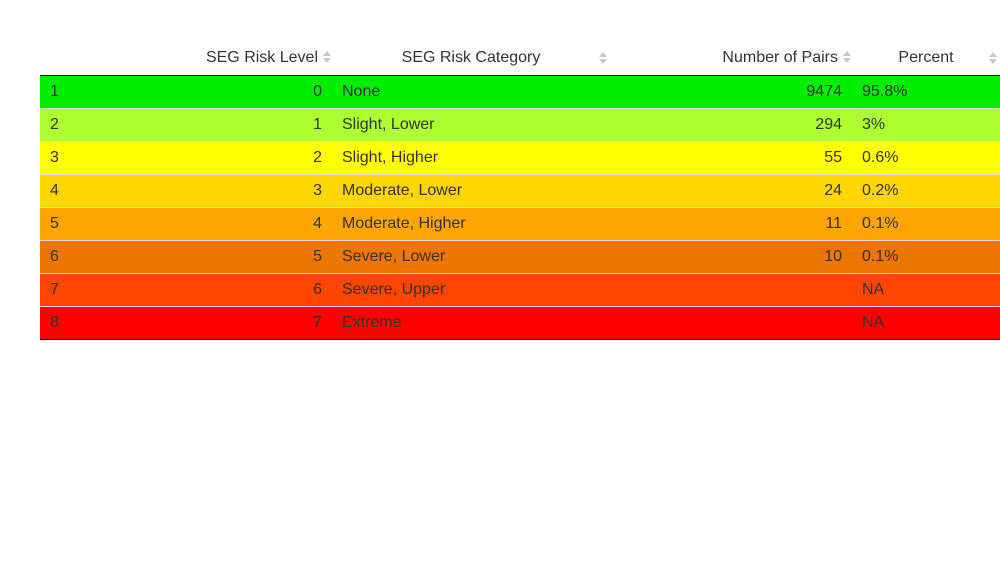 This screenshot has height=580, width=1000. Describe the element at coordinates (100, 158) in the screenshot. I see `row-index-cell: 3` at that location.